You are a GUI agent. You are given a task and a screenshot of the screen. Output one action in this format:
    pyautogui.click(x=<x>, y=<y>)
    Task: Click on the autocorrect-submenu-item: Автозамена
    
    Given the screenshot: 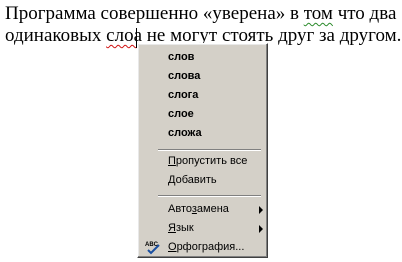 What is the action you would take?
    pyautogui.click(x=202, y=209)
    